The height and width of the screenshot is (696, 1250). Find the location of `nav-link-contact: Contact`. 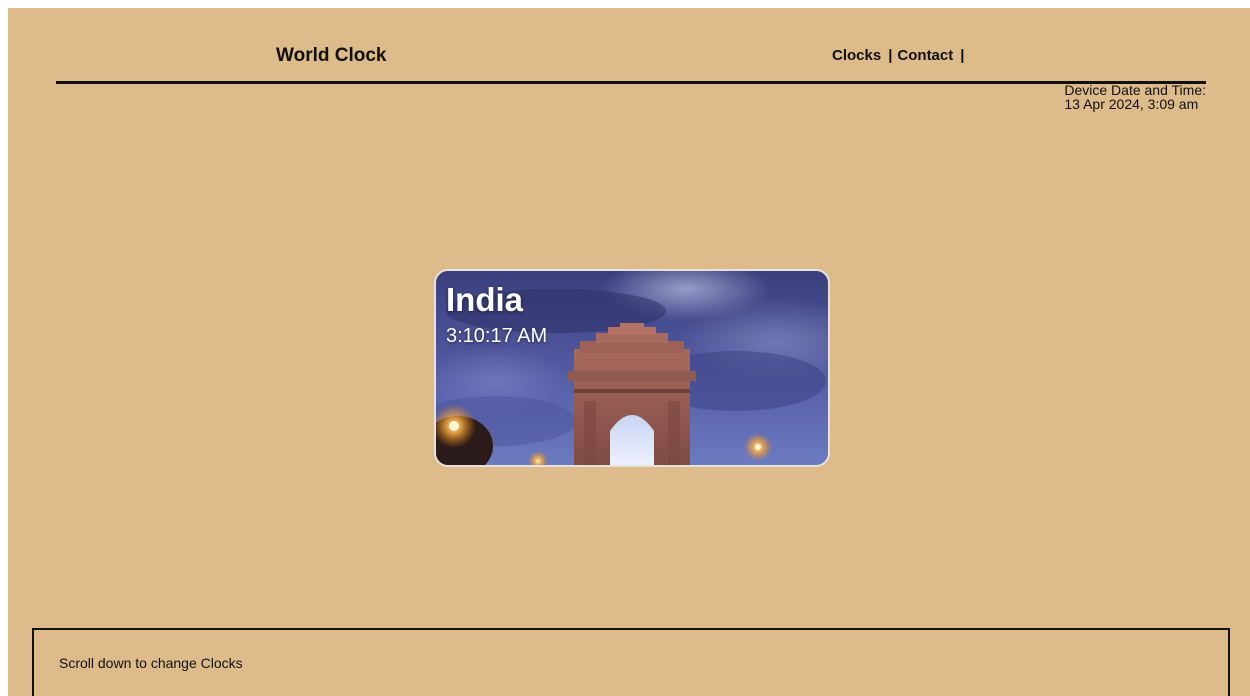

nav-link-contact: Contact is located at coordinates (925, 55).